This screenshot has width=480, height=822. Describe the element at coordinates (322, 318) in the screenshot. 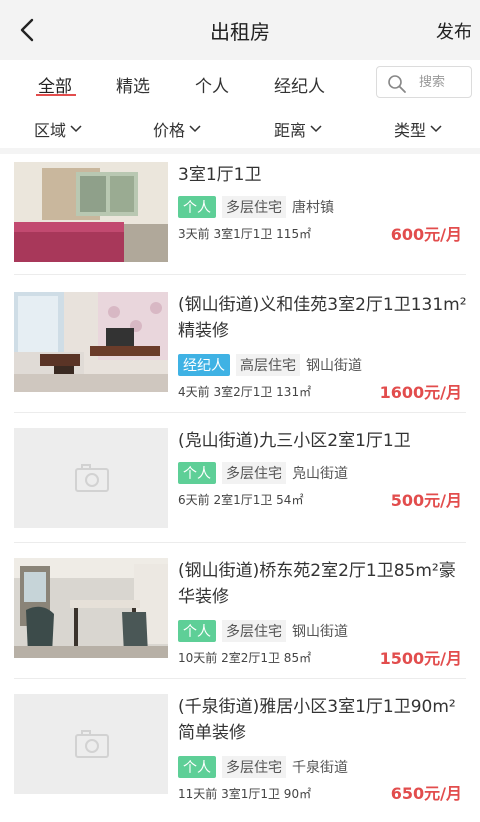

I see `listing-title: (钢山街道)义和佳苑3室2厅1卫131m²精装修` at that location.